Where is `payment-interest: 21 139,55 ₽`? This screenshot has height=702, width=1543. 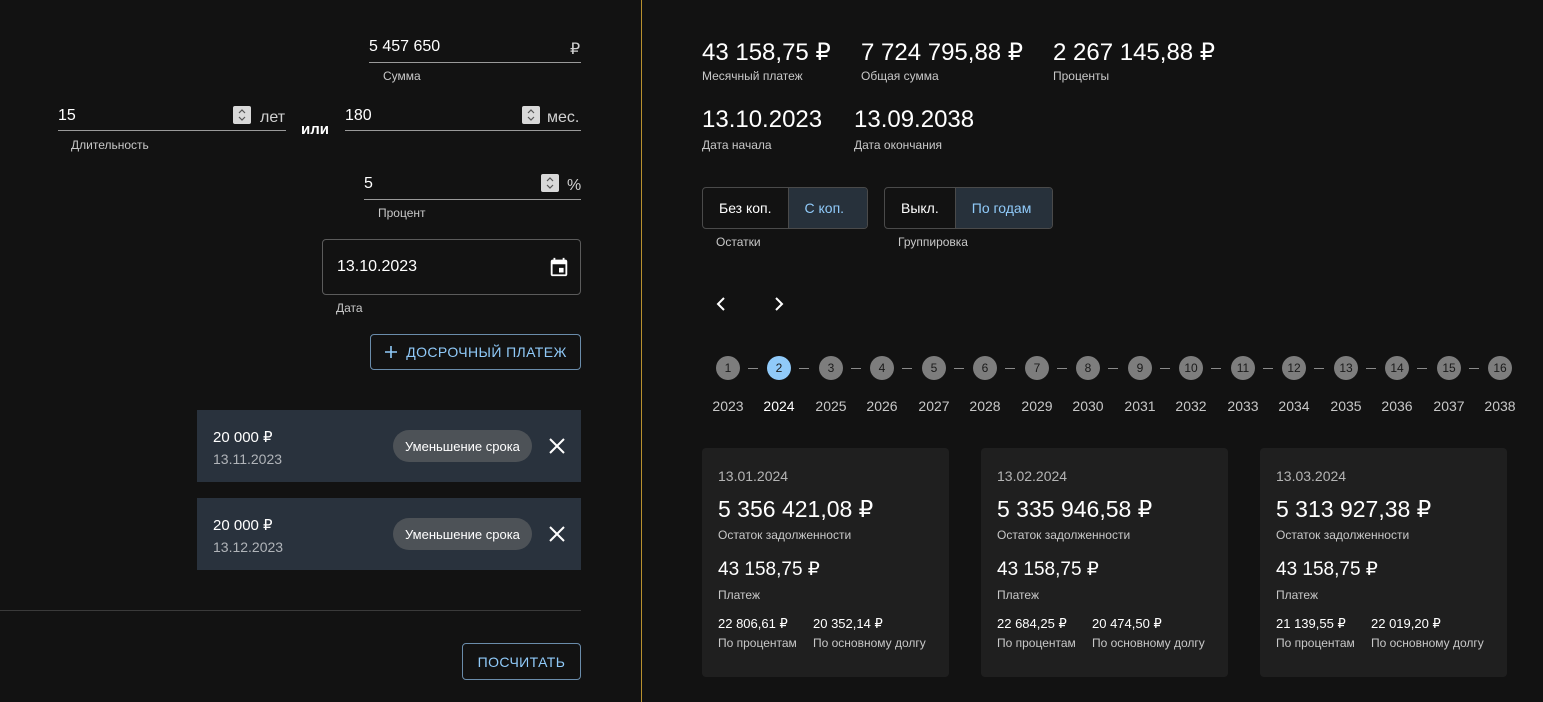
payment-interest: 21 139,55 ₽ is located at coordinates (1311, 623).